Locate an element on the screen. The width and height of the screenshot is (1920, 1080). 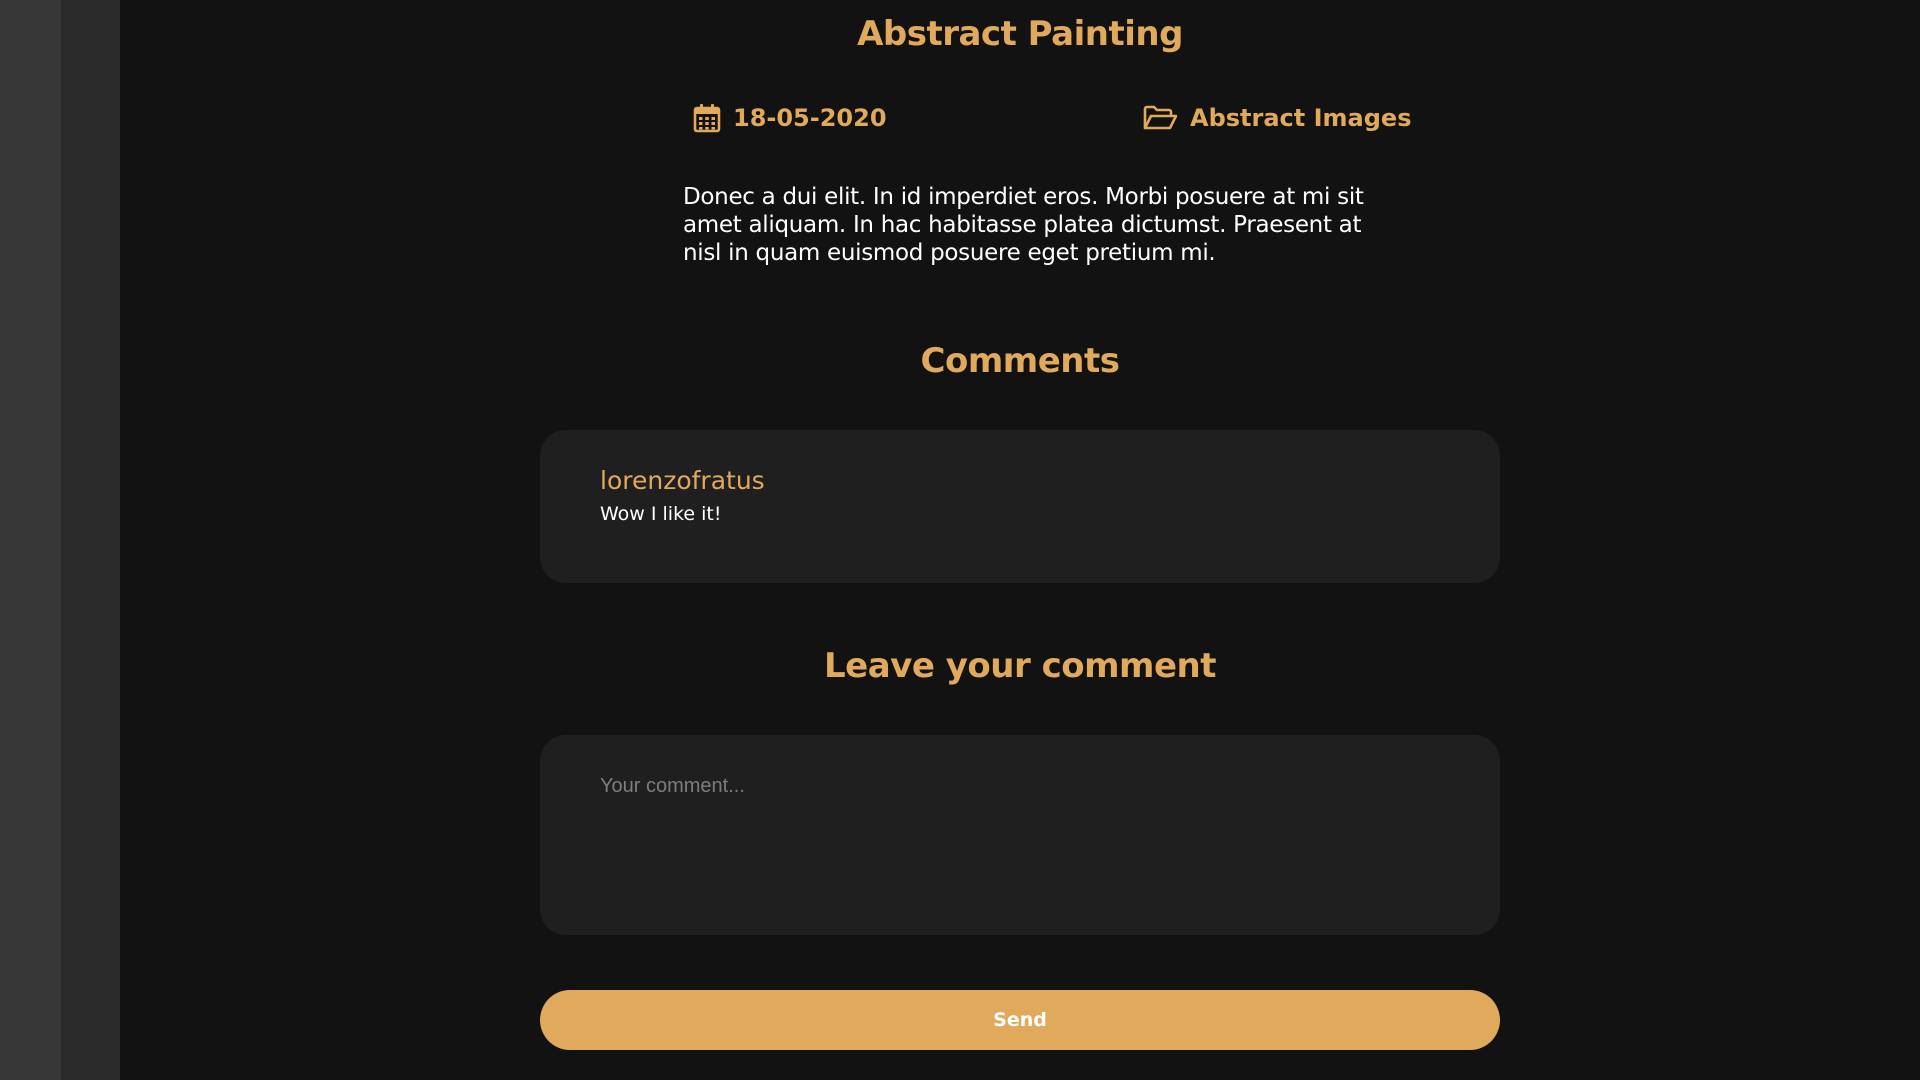
post-title: Abstract Painting is located at coordinates (1020, 34).